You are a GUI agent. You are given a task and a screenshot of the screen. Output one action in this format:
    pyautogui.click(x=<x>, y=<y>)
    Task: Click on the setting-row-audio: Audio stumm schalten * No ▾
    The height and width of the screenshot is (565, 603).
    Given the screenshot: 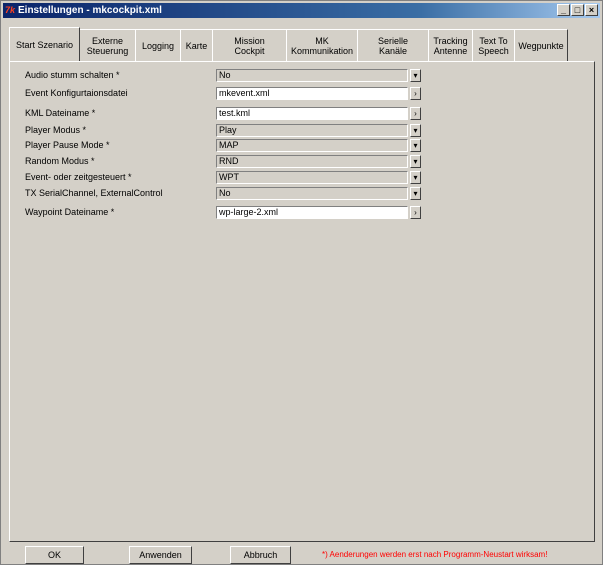 What is the action you would take?
    pyautogui.click(x=230, y=75)
    